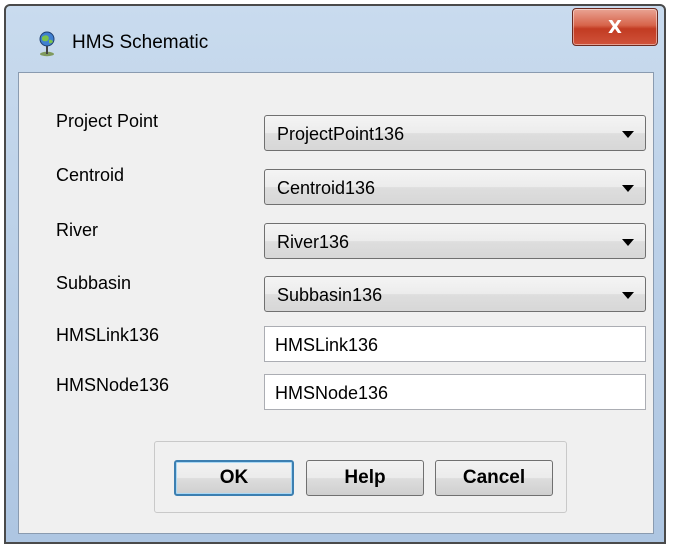 The image size is (679, 552). I want to click on centroid-label: Centroid, so click(90, 175).